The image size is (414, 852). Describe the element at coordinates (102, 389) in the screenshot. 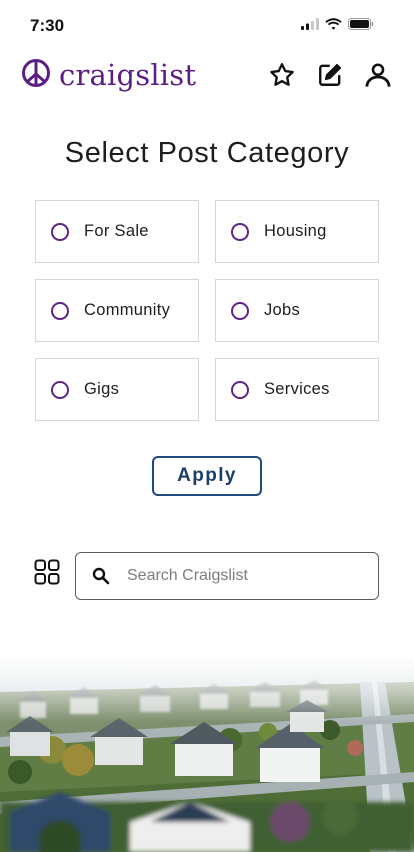

I see `category-label: Gigs` at that location.